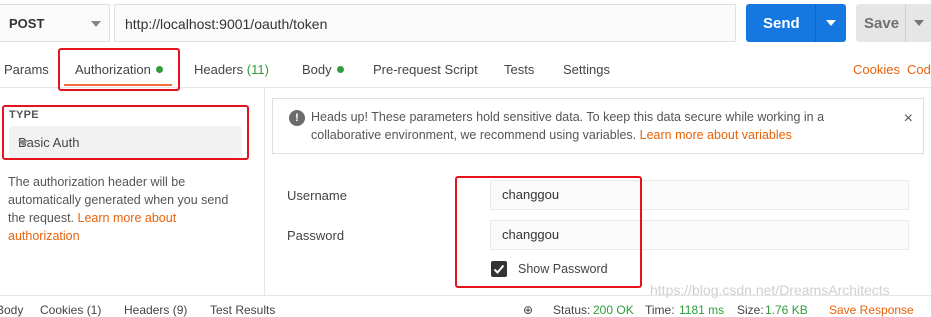 The image size is (931, 317). What do you see at coordinates (155, 310) in the screenshot?
I see `response-tab-headers: Headers (9)` at bounding box center [155, 310].